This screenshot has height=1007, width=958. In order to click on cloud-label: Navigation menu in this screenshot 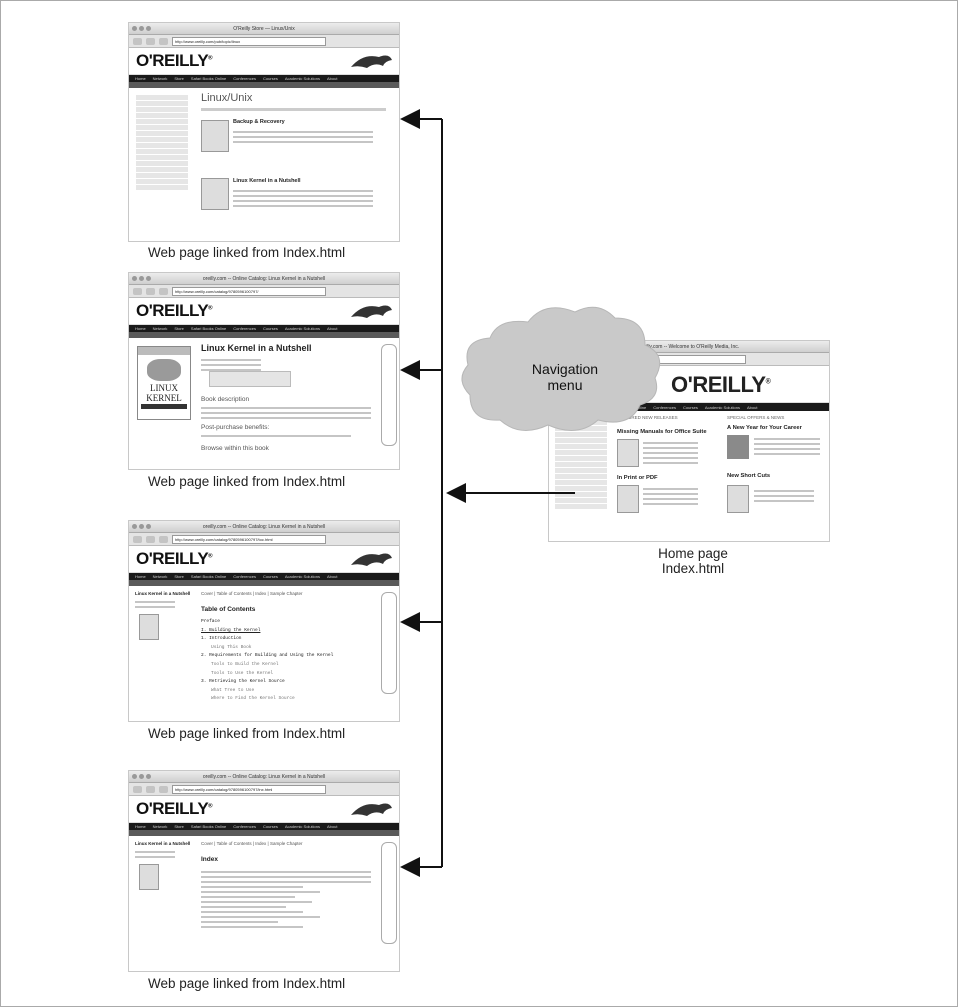, I will do `click(565, 377)`.